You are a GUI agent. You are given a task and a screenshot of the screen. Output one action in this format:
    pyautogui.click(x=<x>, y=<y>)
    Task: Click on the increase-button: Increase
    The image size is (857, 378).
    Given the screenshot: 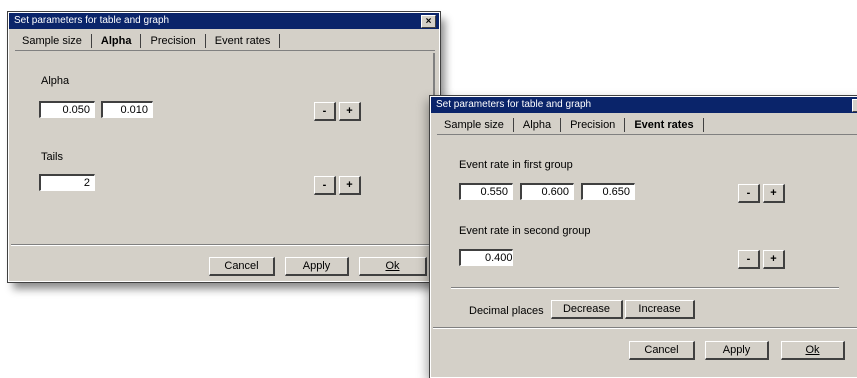 What is the action you would take?
    pyautogui.click(x=660, y=309)
    